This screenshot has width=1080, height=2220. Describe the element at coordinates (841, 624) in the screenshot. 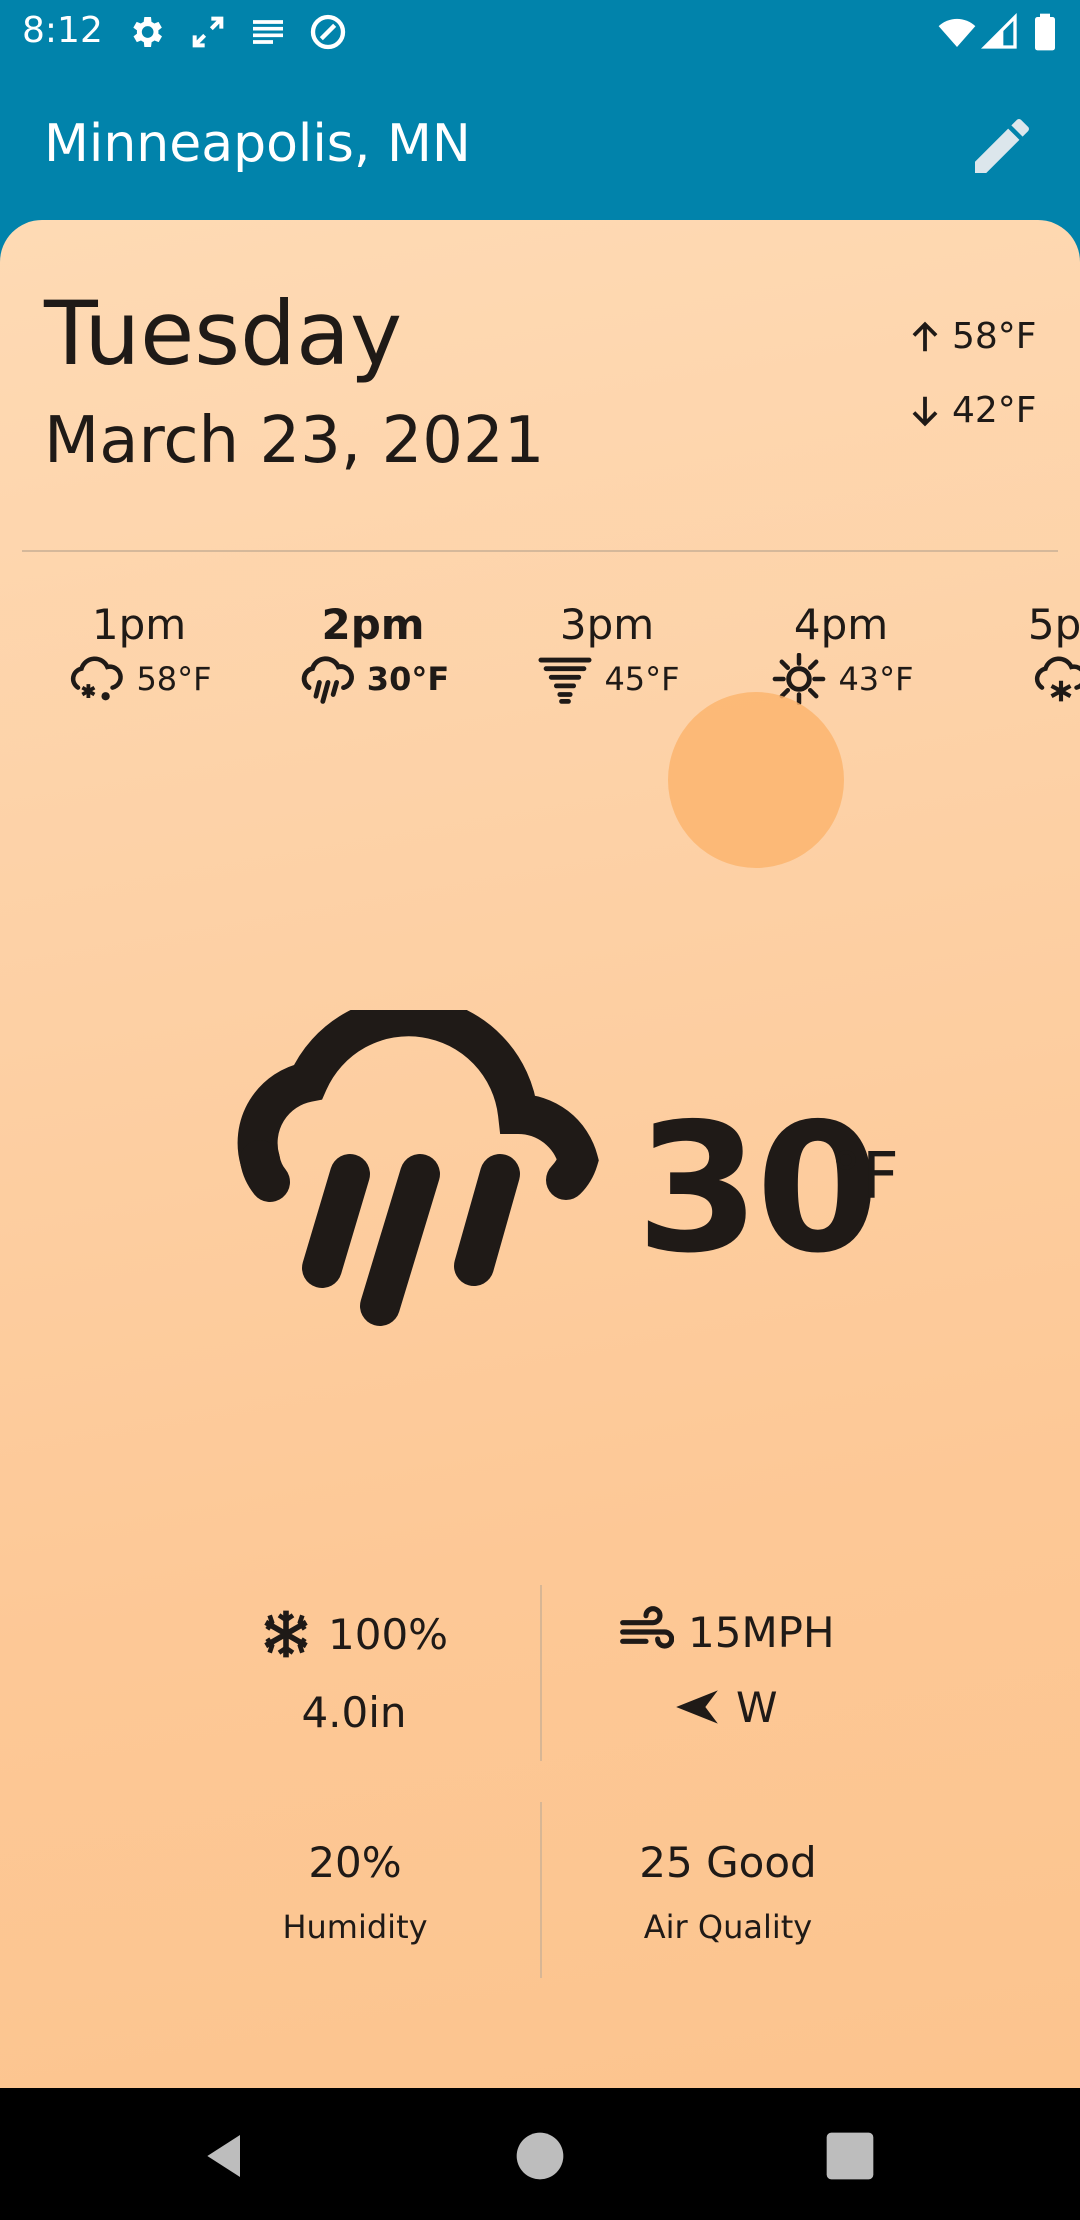

I see `hour-time: 4pm` at that location.